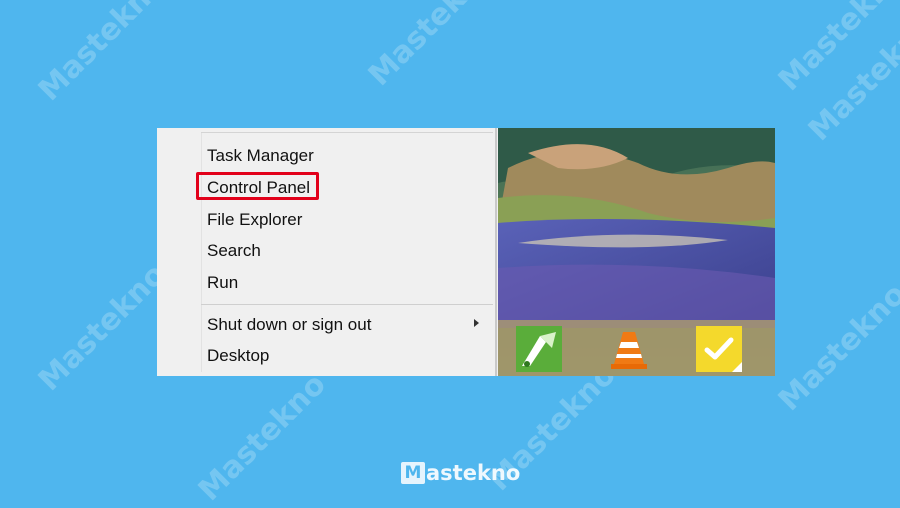  Describe the element at coordinates (257, 186) in the screenshot. I see `highlight-box` at that location.